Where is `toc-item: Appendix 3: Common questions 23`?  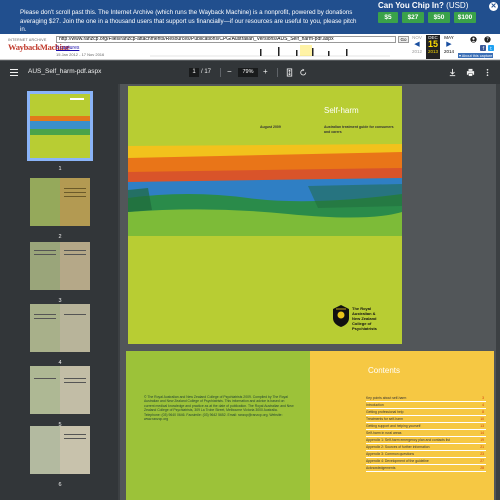 toc-item: Appendix 3: Common questions 23 is located at coordinates (426, 454).